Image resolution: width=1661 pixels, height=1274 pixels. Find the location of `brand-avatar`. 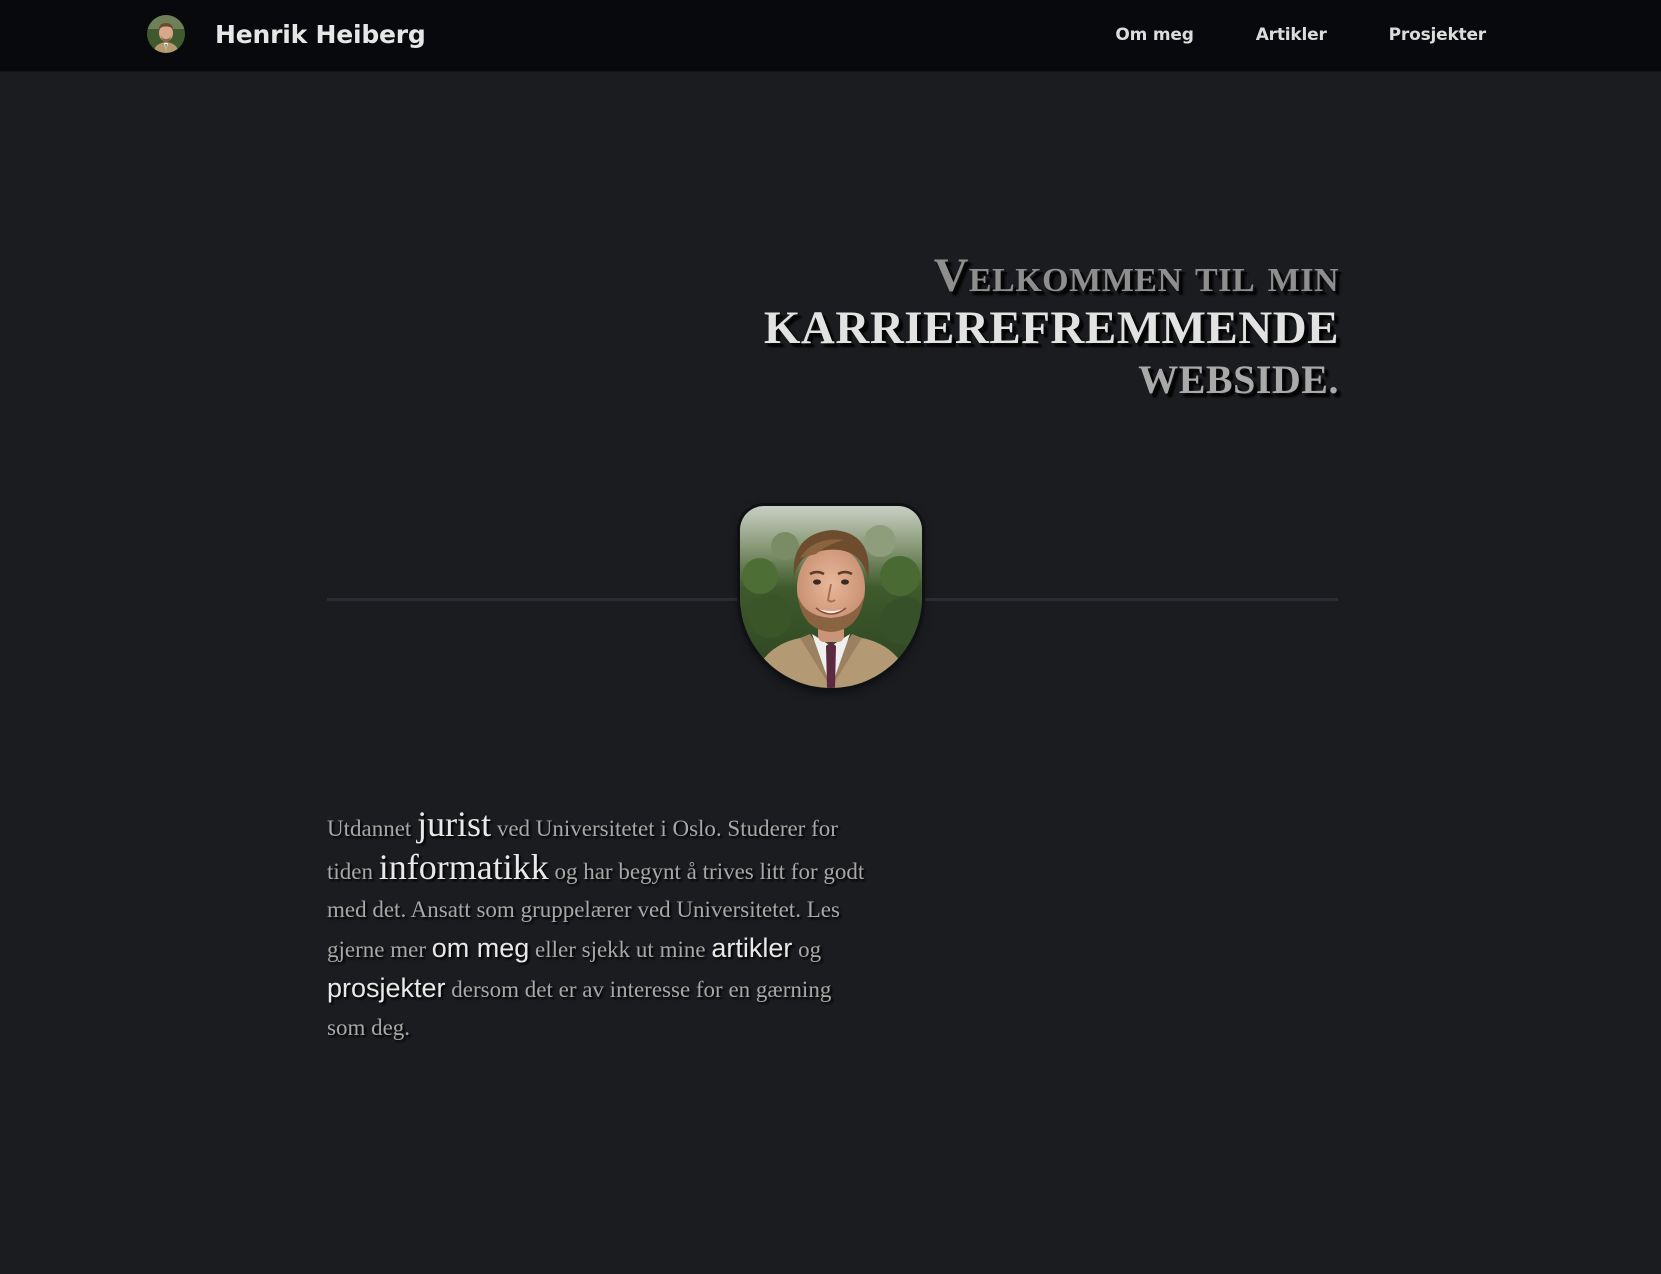

brand-avatar is located at coordinates (166, 34).